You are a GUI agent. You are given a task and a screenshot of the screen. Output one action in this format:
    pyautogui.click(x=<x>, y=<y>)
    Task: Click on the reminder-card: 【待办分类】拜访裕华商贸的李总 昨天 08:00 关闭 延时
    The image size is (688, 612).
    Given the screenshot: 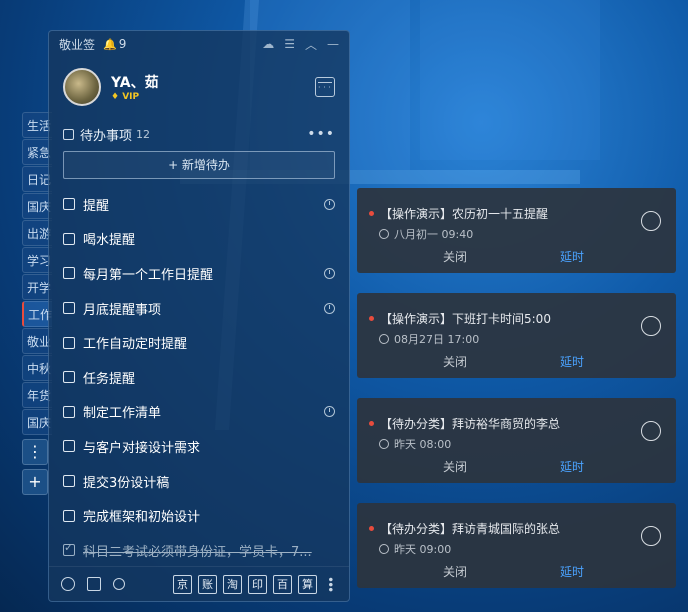 What is the action you would take?
    pyautogui.click(x=516, y=440)
    